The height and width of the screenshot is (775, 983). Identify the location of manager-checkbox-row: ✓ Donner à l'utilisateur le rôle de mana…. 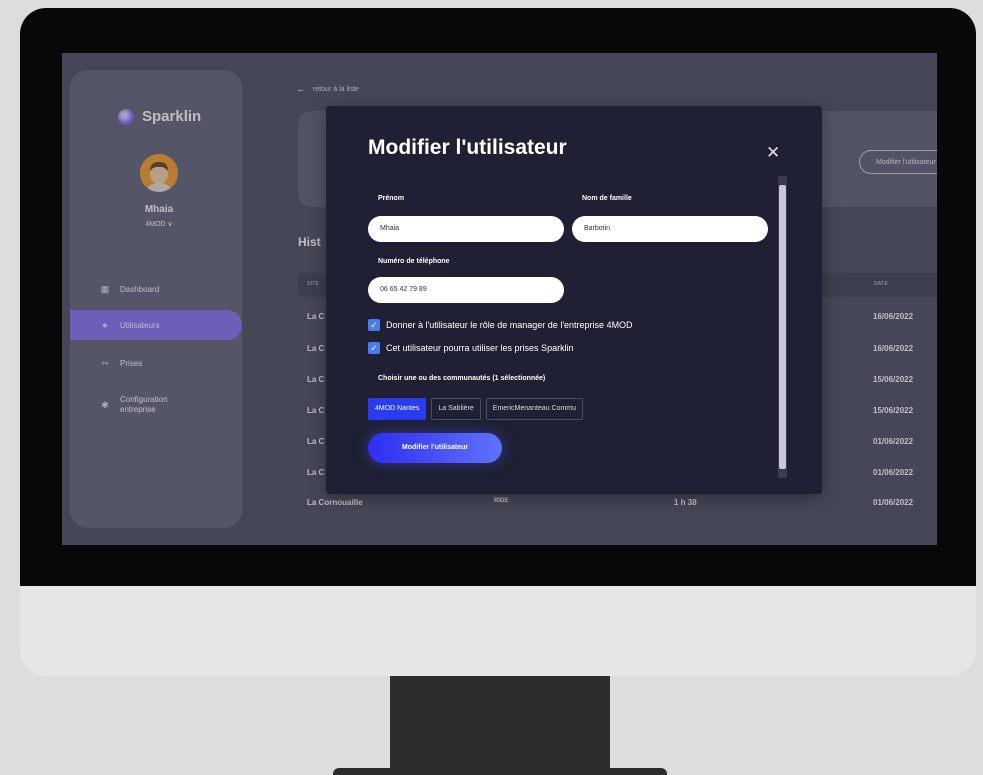
(500, 325).